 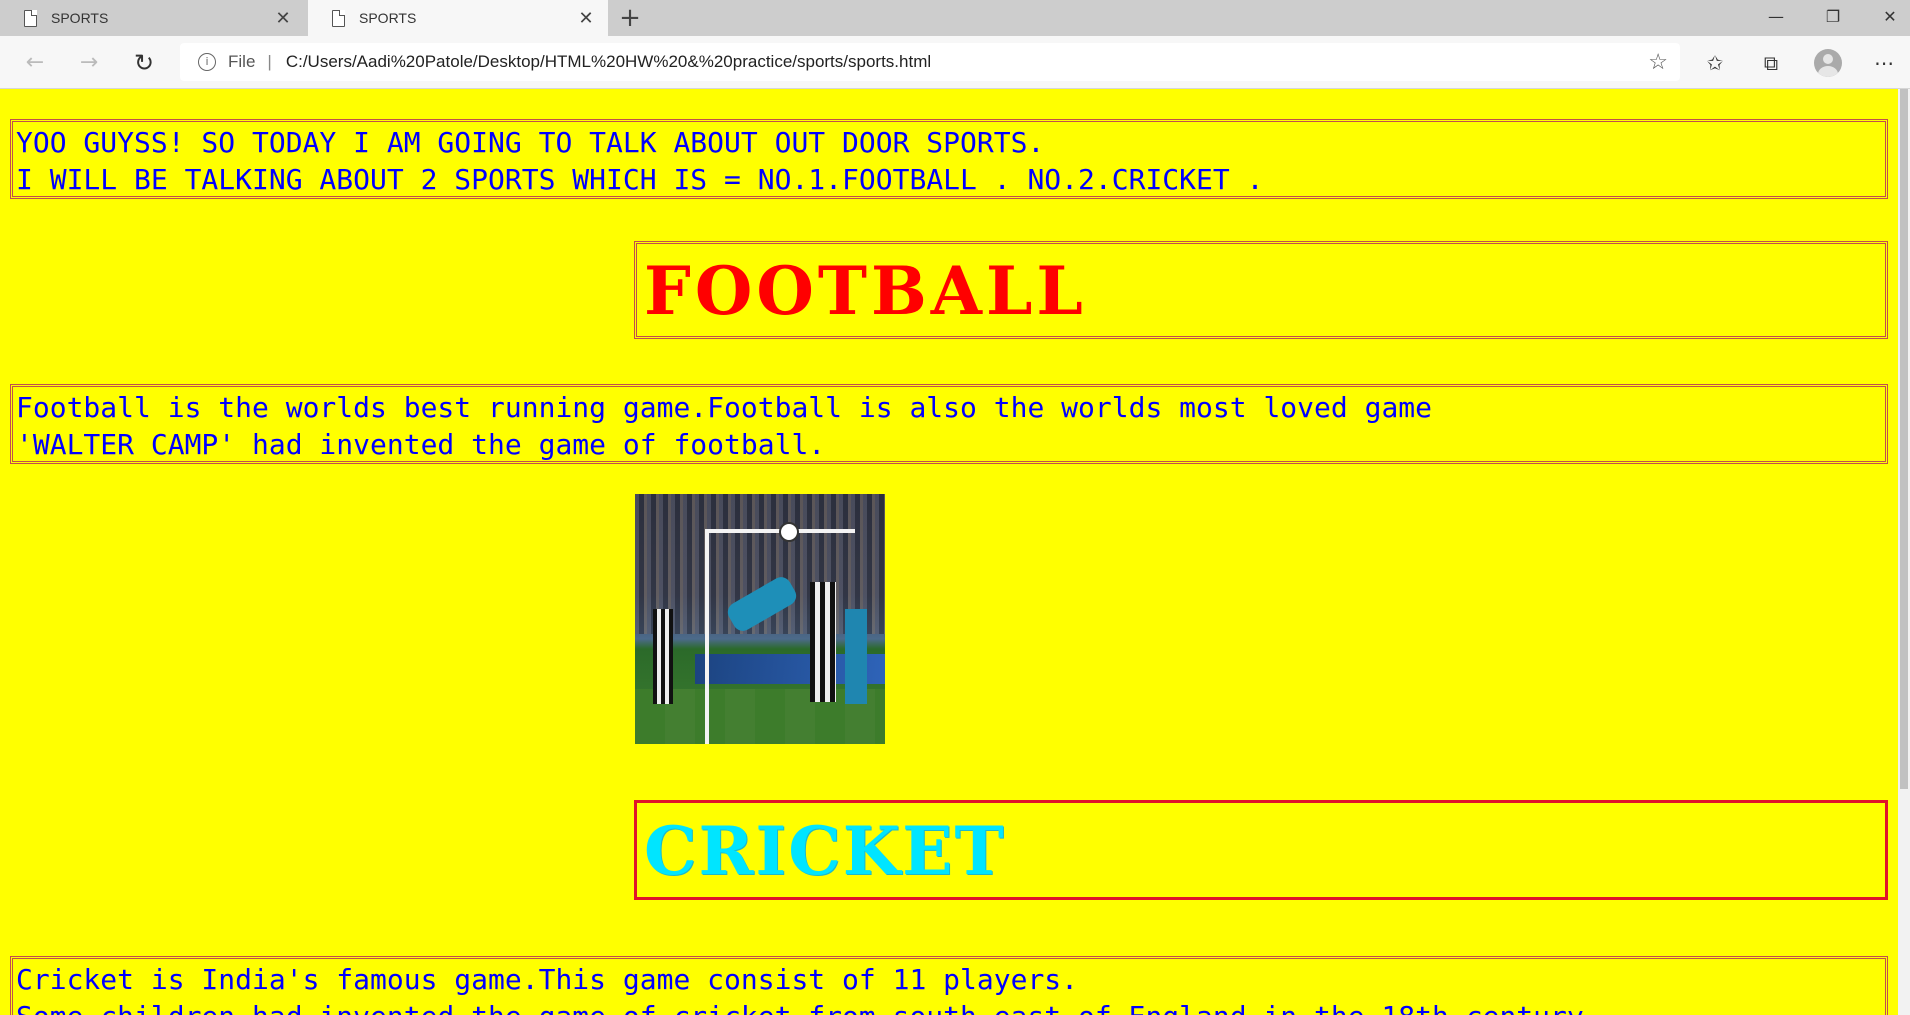 What do you see at coordinates (1776, 18) in the screenshot?
I see `minimize-window-button: —` at bounding box center [1776, 18].